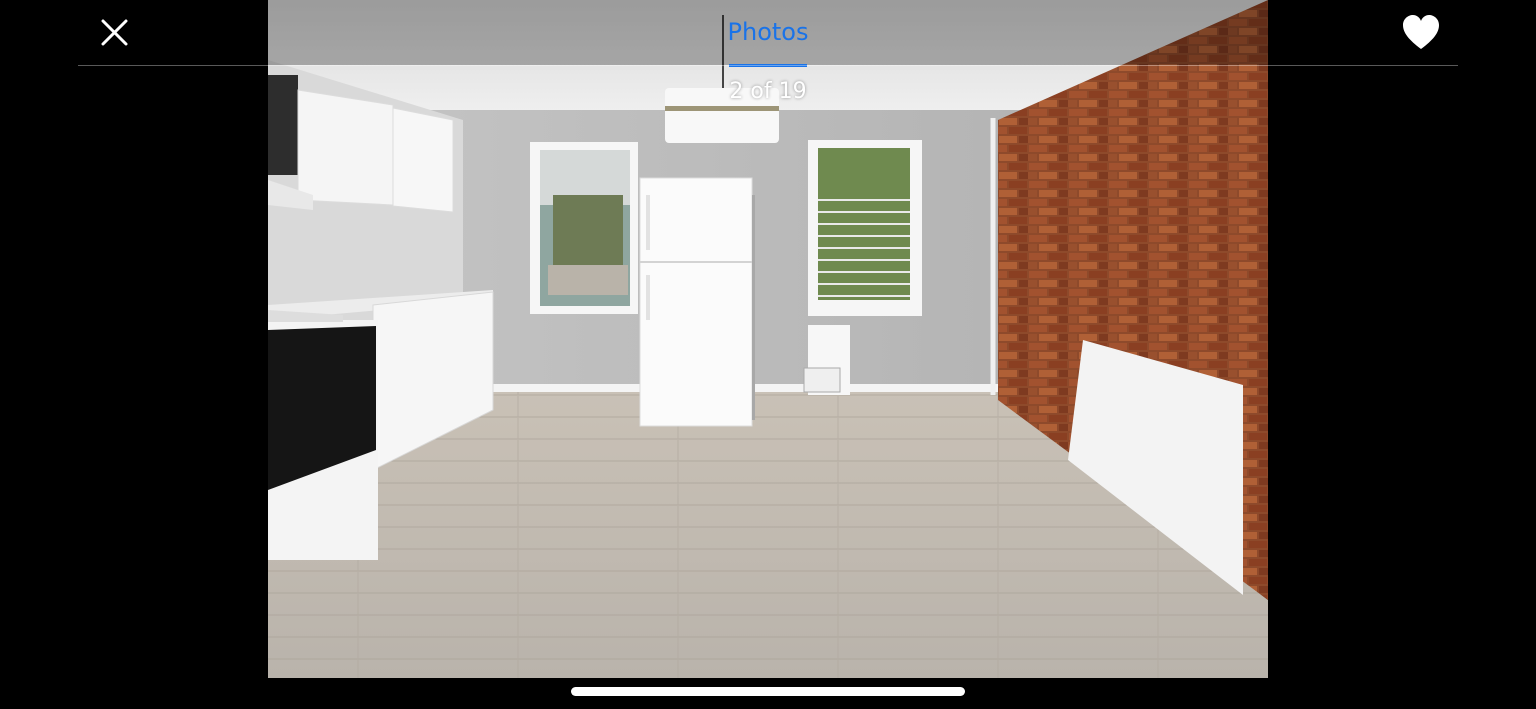 The height and width of the screenshot is (709, 1536). I want to click on heart-icon, so click(1421, 32).